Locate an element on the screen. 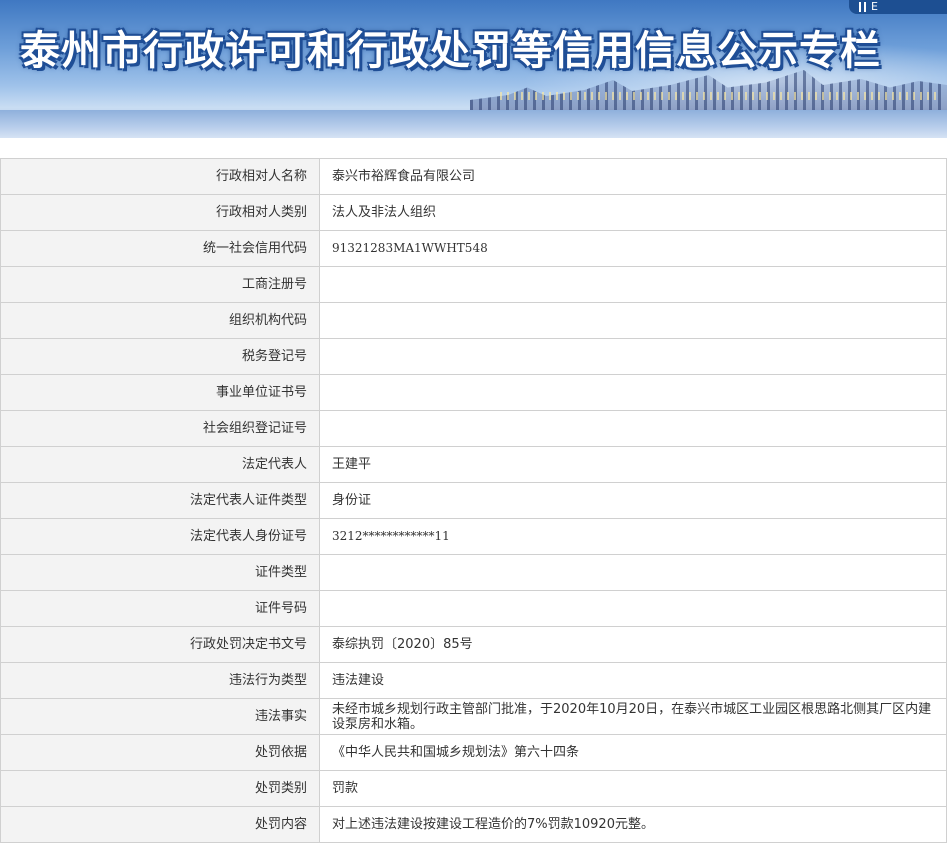 Image resolution: width=947 pixels, height=863 pixels. table-row: 证件类型 is located at coordinates (473, 572).